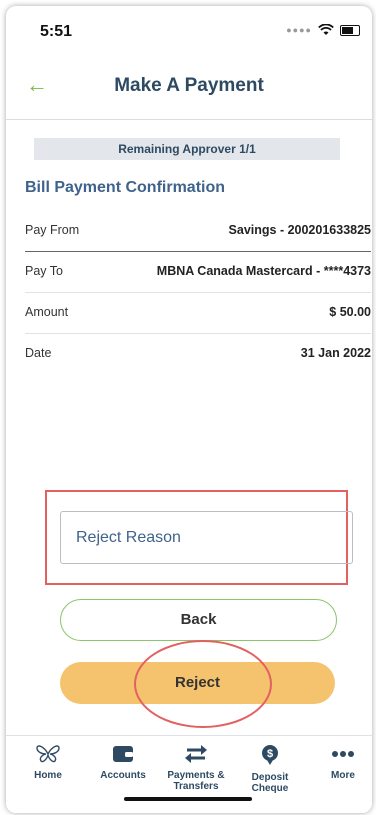  I want to click on dollar-pin-icon: $, so click(270, 755).